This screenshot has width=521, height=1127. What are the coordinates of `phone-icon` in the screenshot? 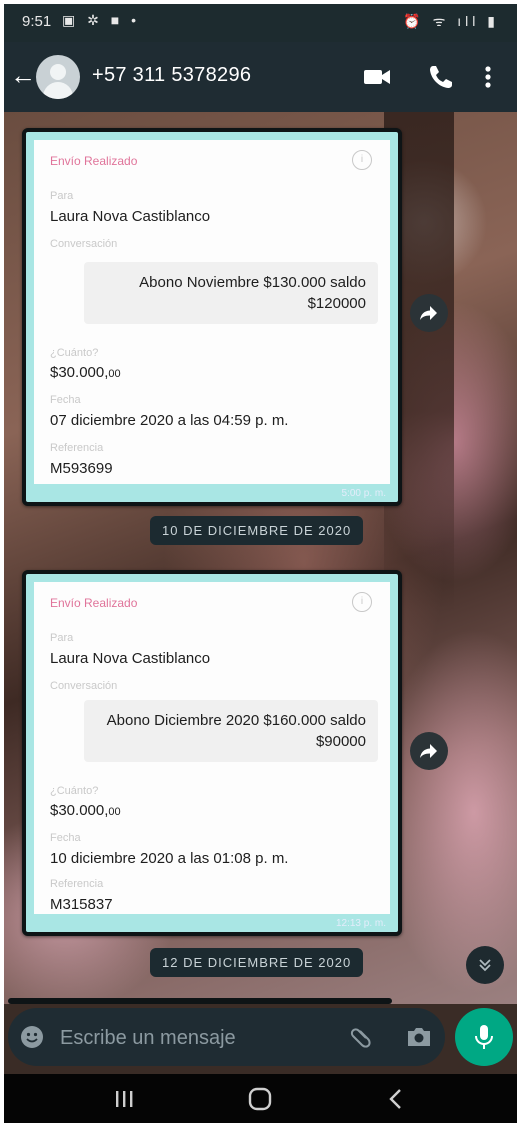 It's located at (441, 77).